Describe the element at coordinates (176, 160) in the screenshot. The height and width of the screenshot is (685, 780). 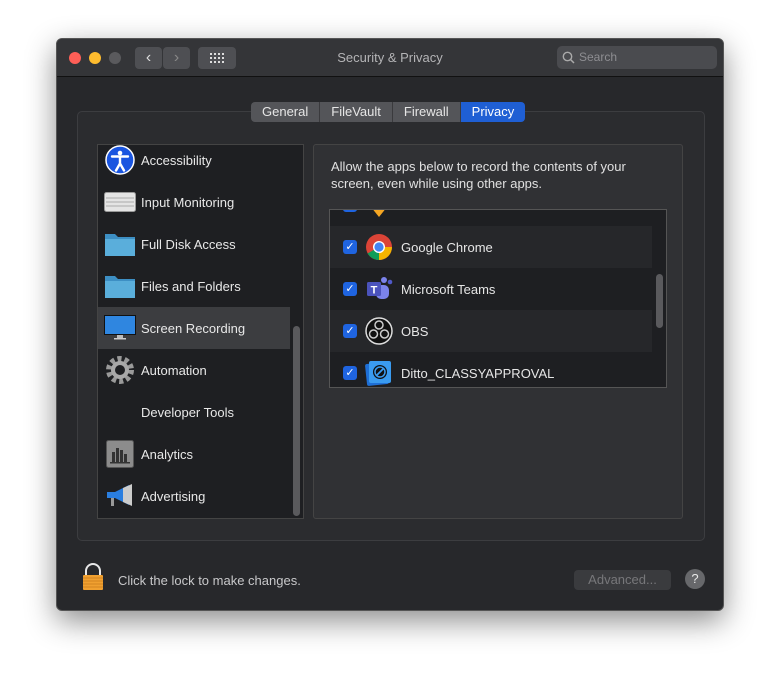
I see `sidebar-item-label: Accessibility` at that location.